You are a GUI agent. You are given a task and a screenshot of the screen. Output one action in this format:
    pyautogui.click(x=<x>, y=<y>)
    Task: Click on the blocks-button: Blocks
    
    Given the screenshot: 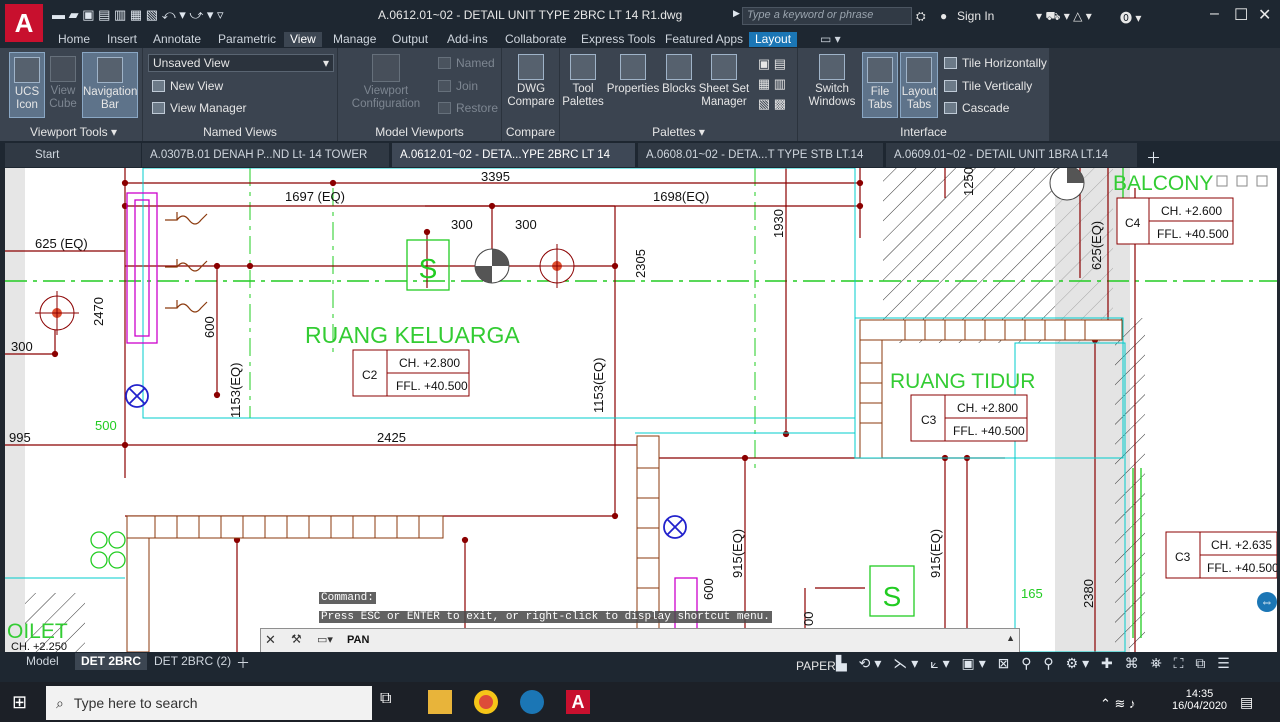 What is the action you would take?
    pyautogui.click(x=679, y=75)
    